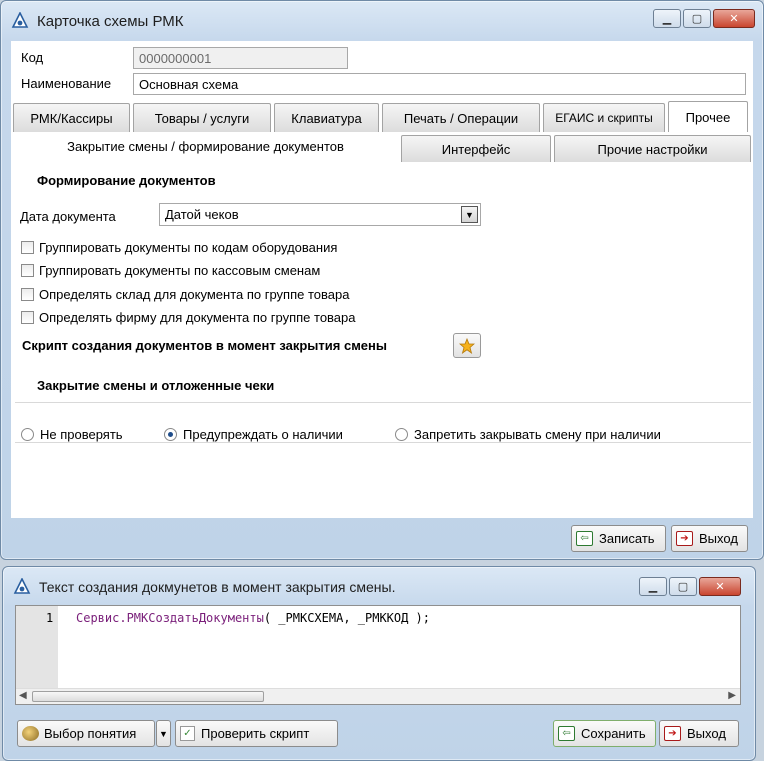 The image size is (764, 761). Describe the element at coordinates (326, 117) in the screenshot. I see `tab-keyboard: Клавиатура` at that location.